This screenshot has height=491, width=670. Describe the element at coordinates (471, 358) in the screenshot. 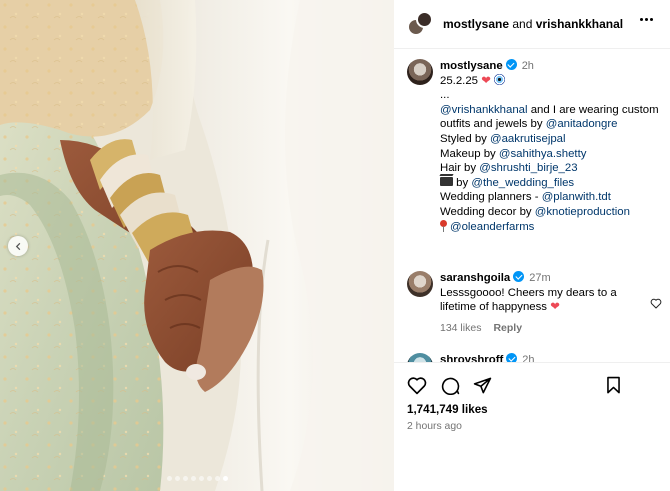

I see `comment-username: shroyshroff` at that location.